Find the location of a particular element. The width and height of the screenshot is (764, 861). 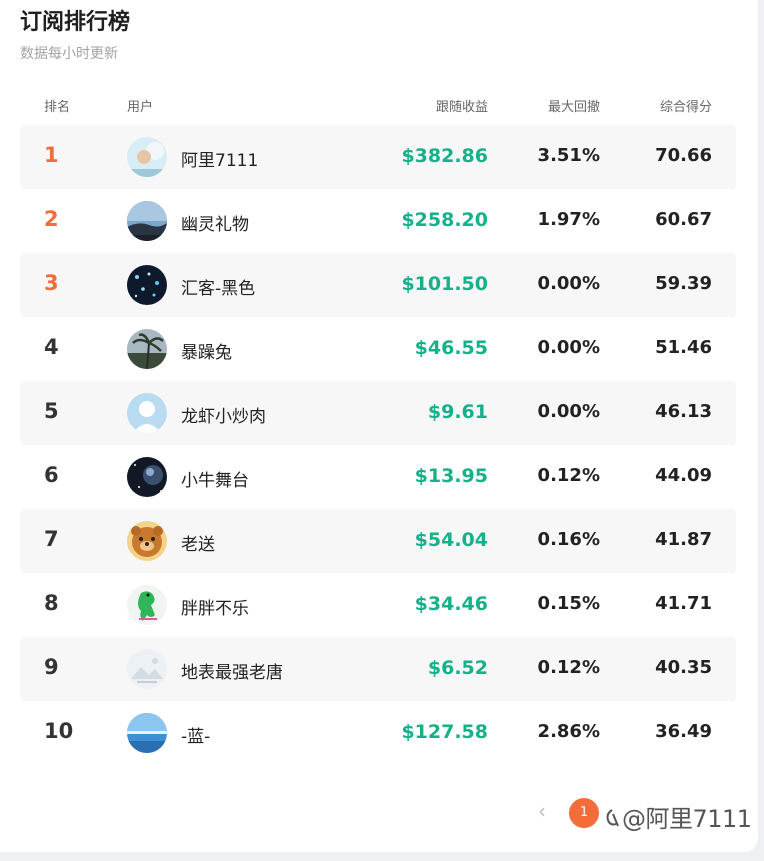

rank-cell: 5 is located at coordinates (51, 411).